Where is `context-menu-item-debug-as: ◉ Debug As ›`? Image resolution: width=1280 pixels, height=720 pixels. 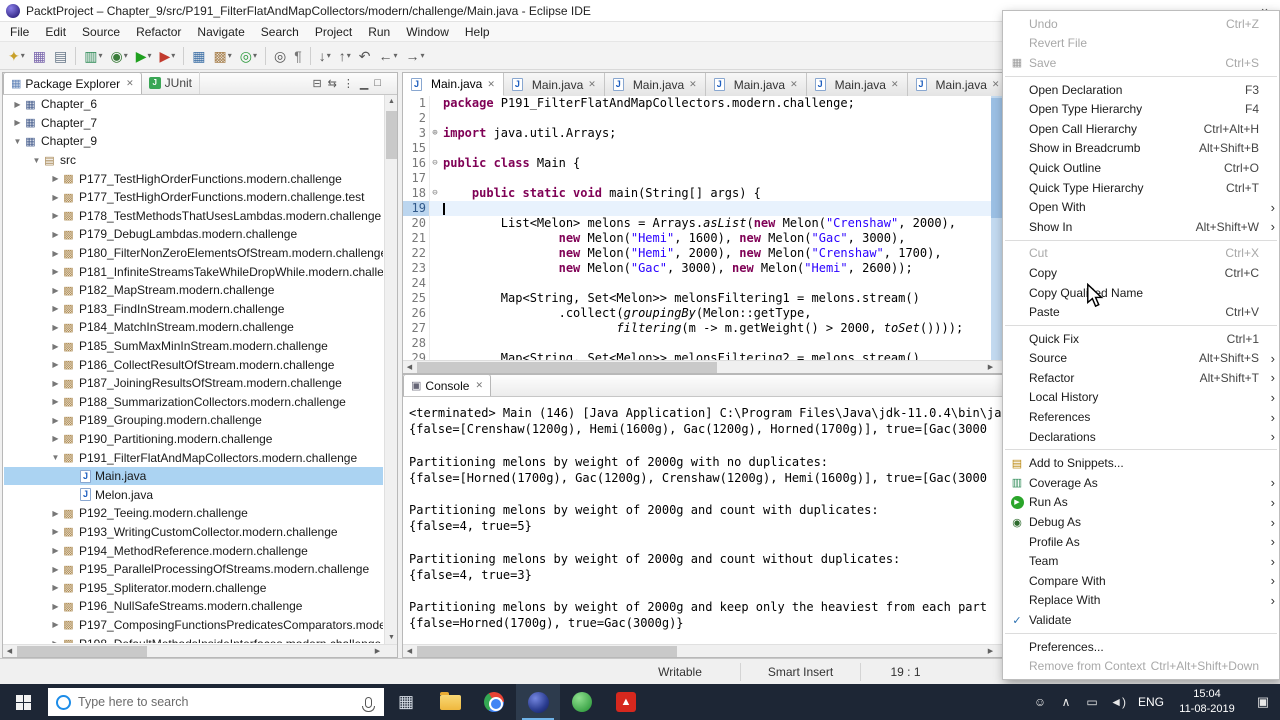 context-menu-item-debug-as: ◉ Debug As › is located at coordinates (1141, 522).